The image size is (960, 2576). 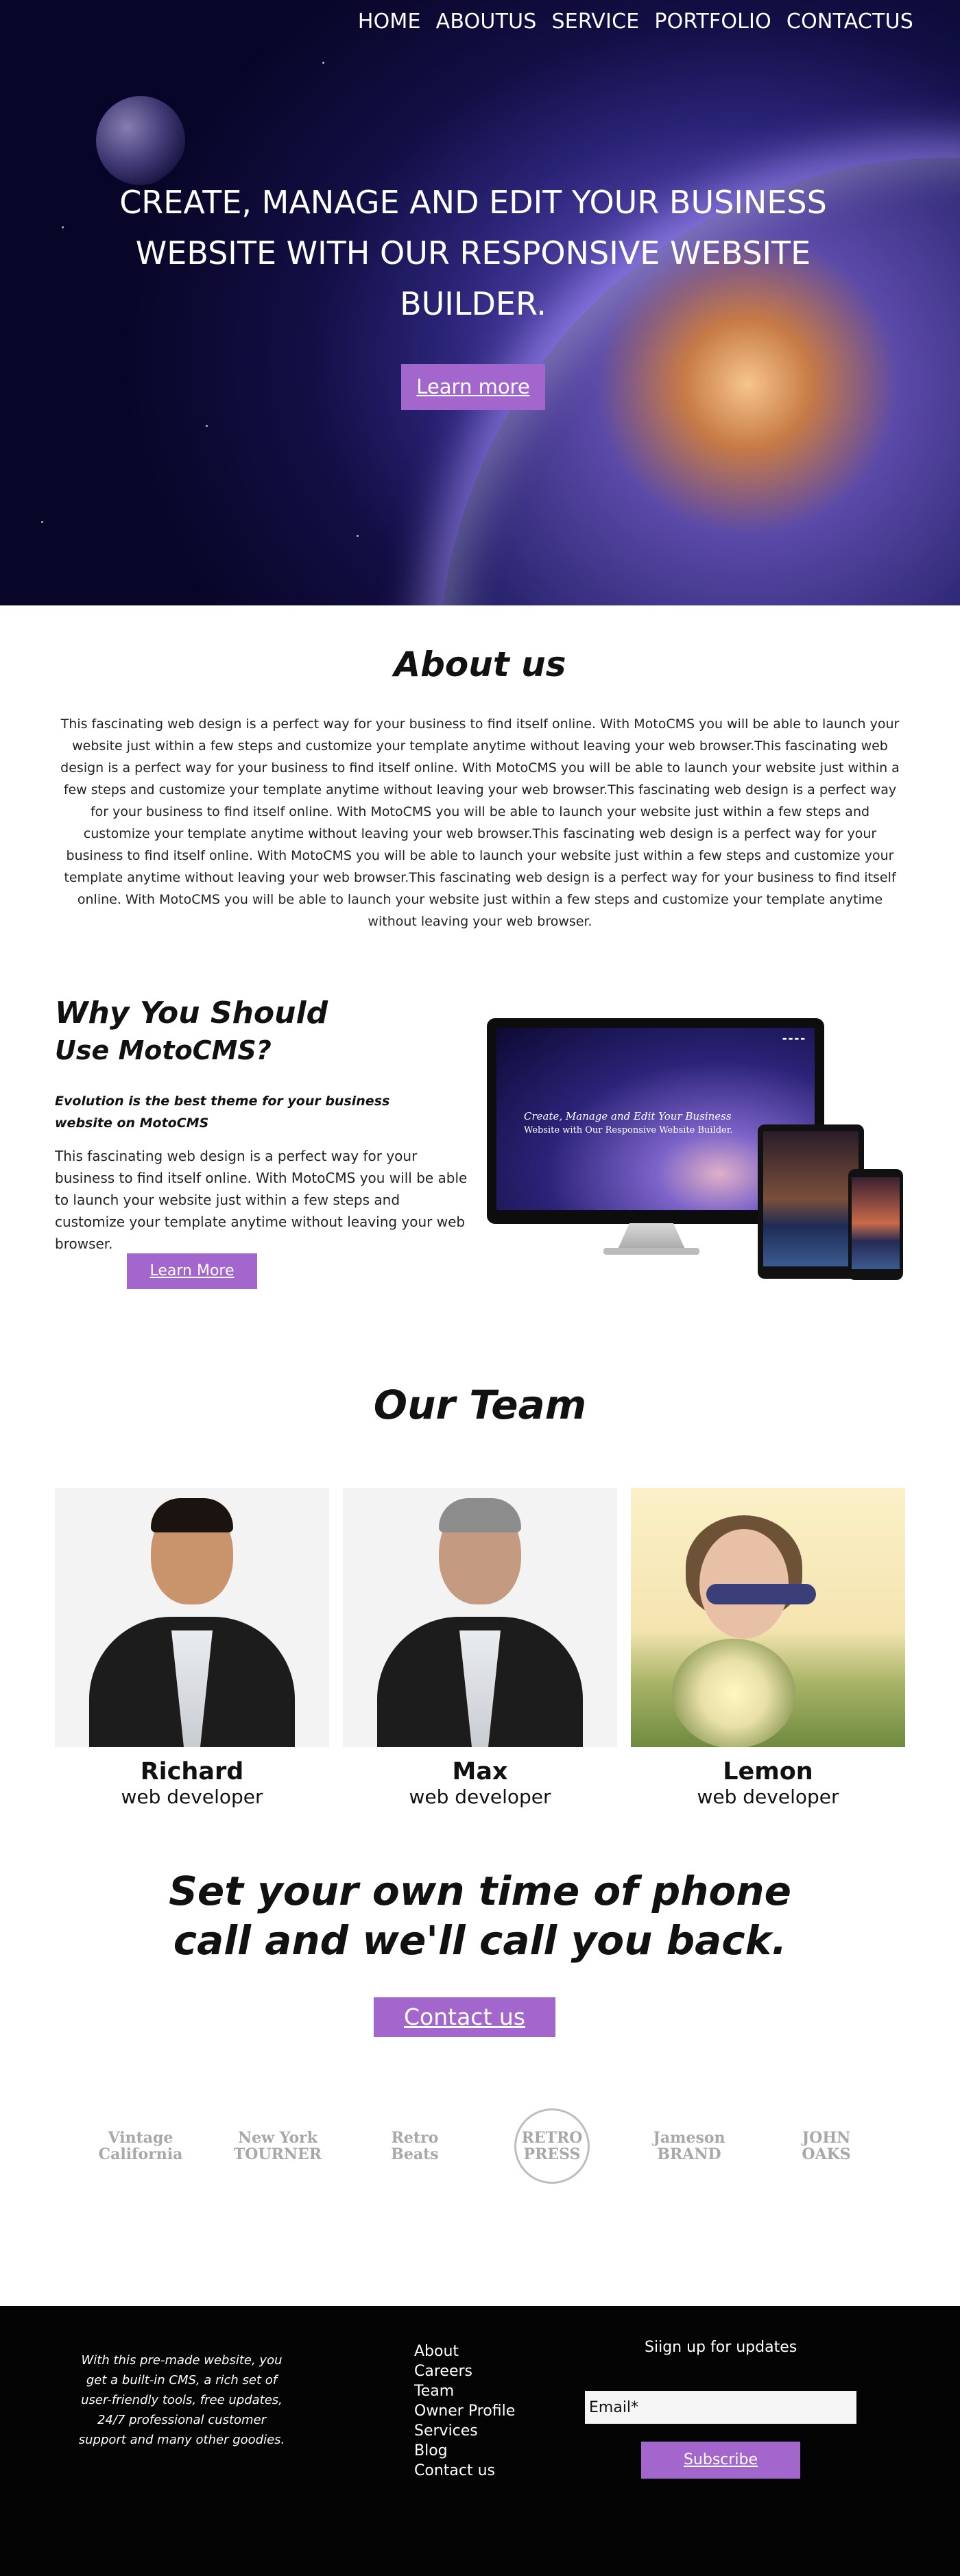 I want to click on footer-link-about: About, so click(x=464, y=2352).